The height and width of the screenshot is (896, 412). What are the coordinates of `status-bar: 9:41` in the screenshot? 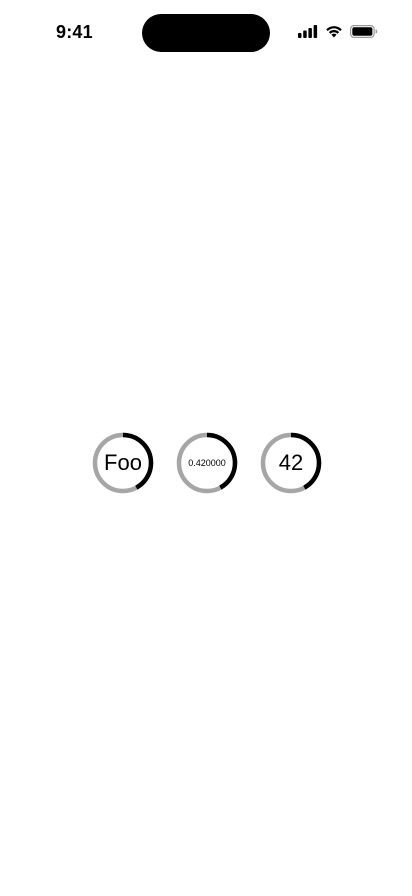 It's located at (206, 32).